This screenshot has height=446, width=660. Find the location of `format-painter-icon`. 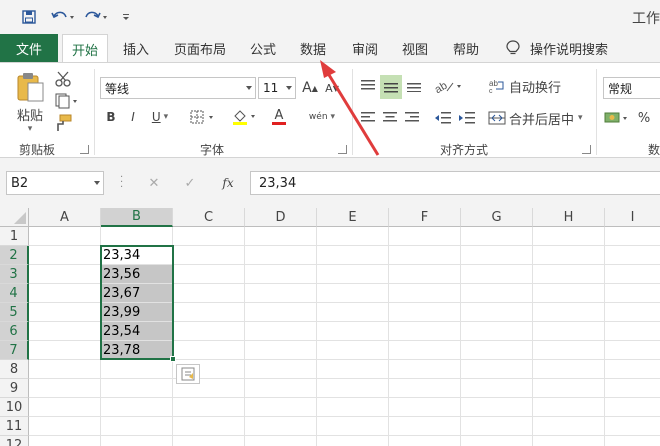

format-painter-icon is located at coordinates (63, 123).